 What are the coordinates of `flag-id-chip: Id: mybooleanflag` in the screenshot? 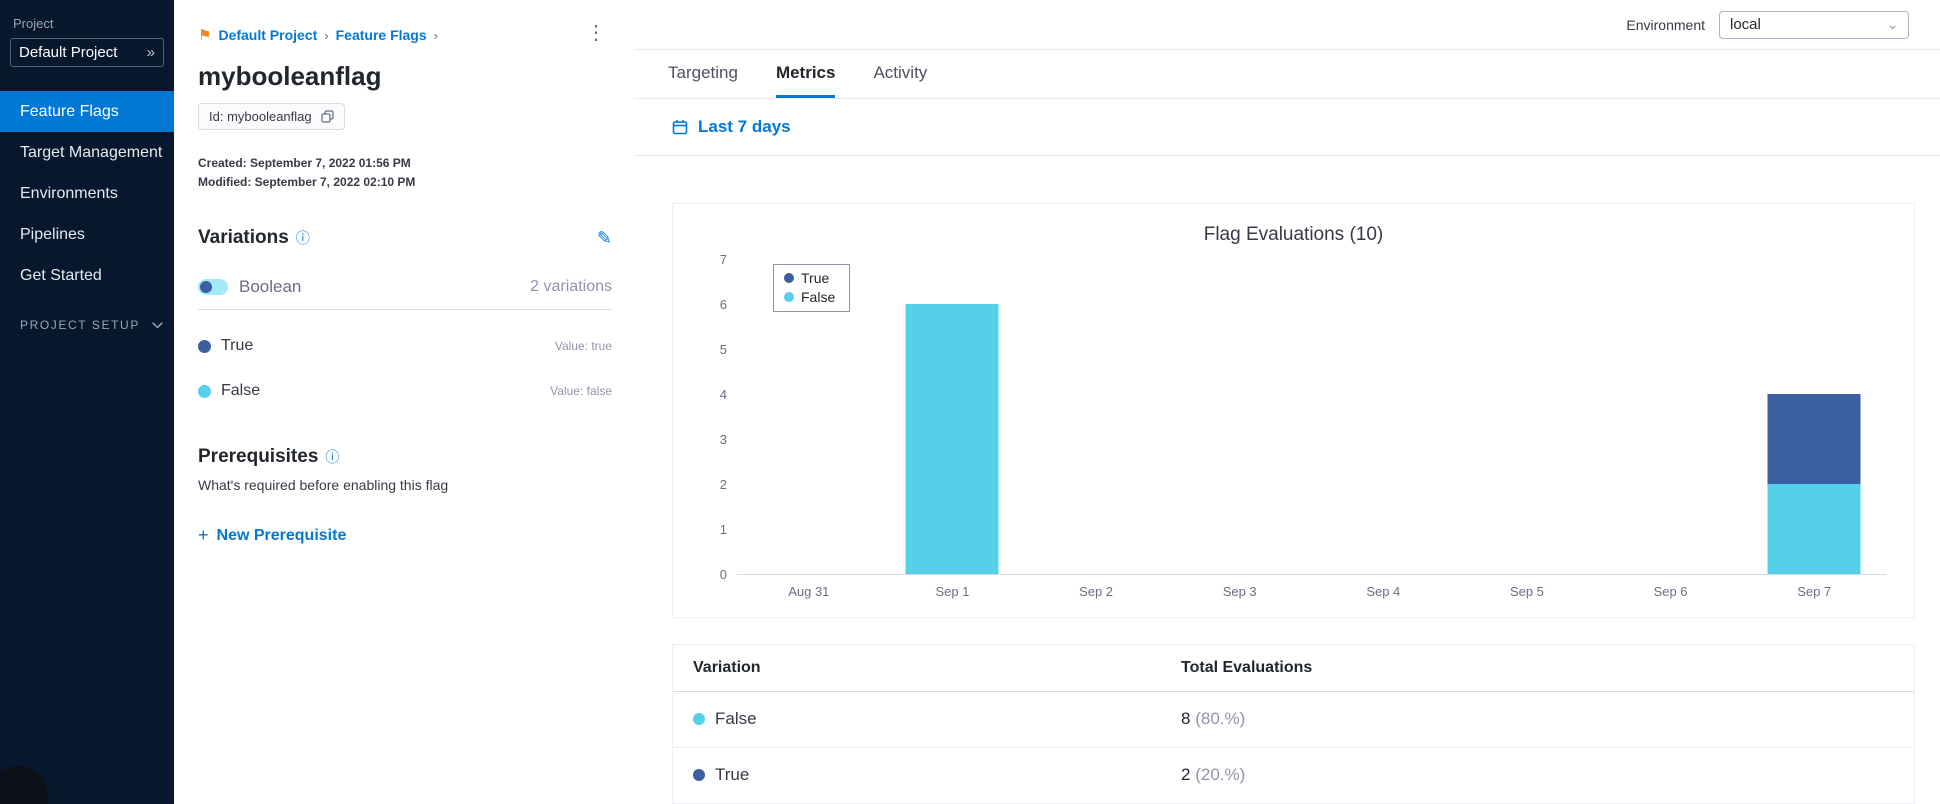 It's located at (271, 116).